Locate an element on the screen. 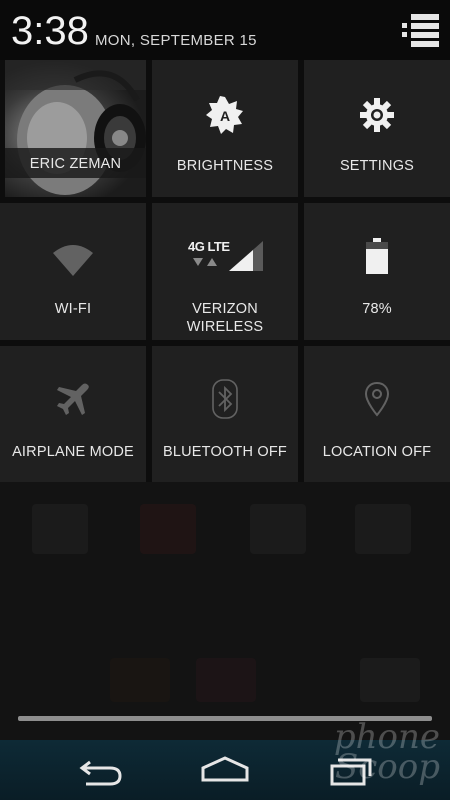  home-button is located at coordinates (225, 771).